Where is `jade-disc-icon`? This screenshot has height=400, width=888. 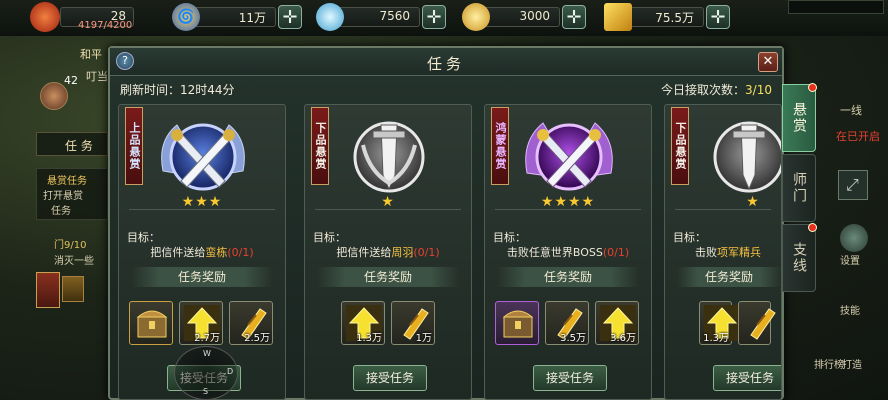
jade-disc-icon is located at coordinates (330, 17).